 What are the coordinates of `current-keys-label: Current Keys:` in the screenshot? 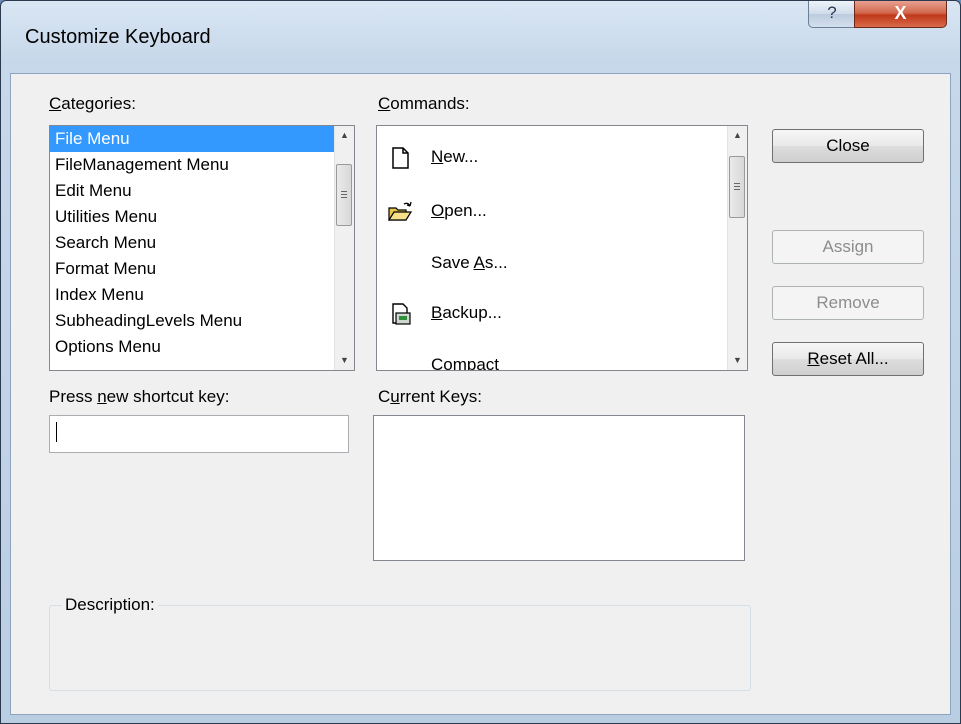 It's located at (430, 396).